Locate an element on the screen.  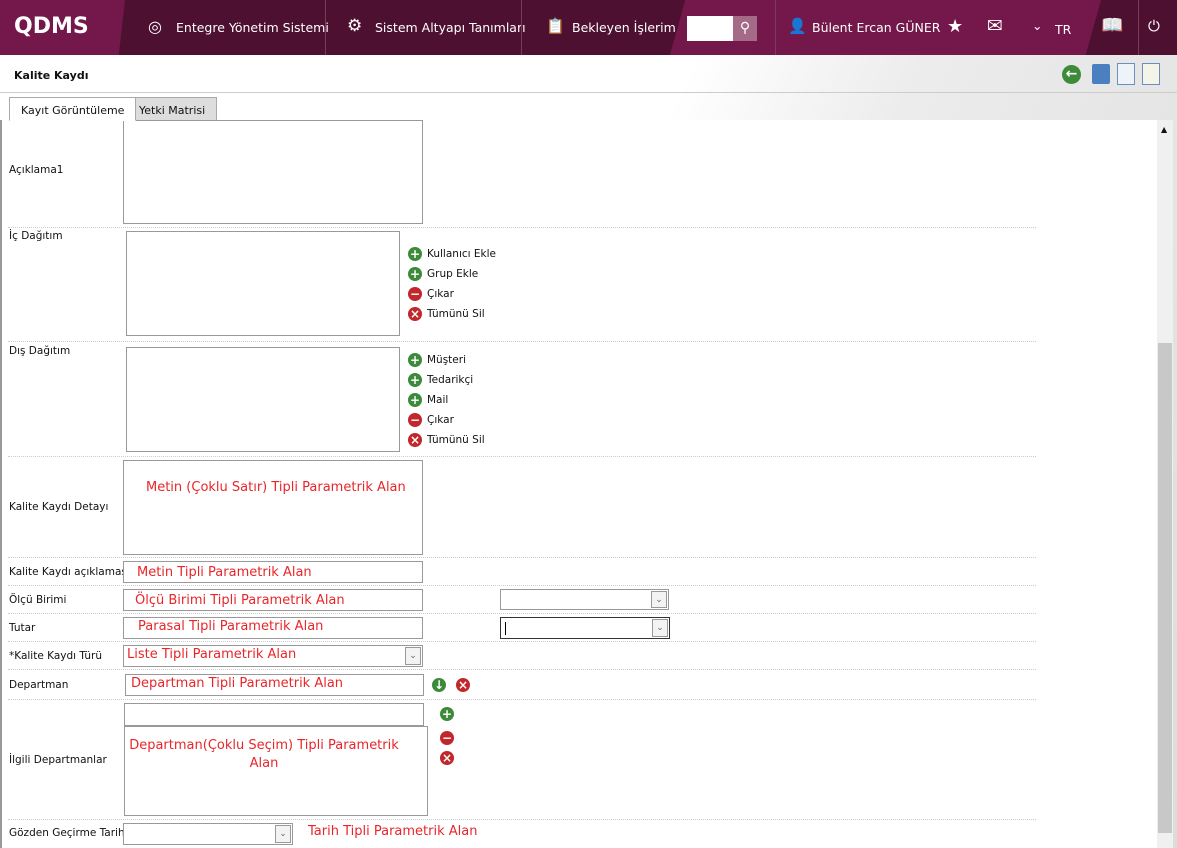
ilgili-search-input is located at coordinates (274, 714).